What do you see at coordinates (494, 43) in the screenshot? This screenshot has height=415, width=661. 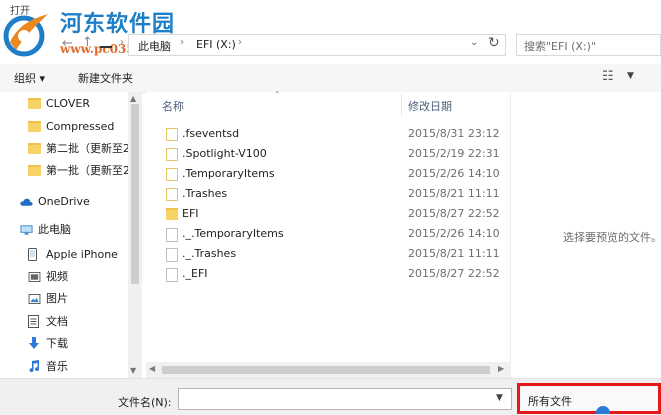 I see `refresh-button: ↻` at bounding box center [494, 43].